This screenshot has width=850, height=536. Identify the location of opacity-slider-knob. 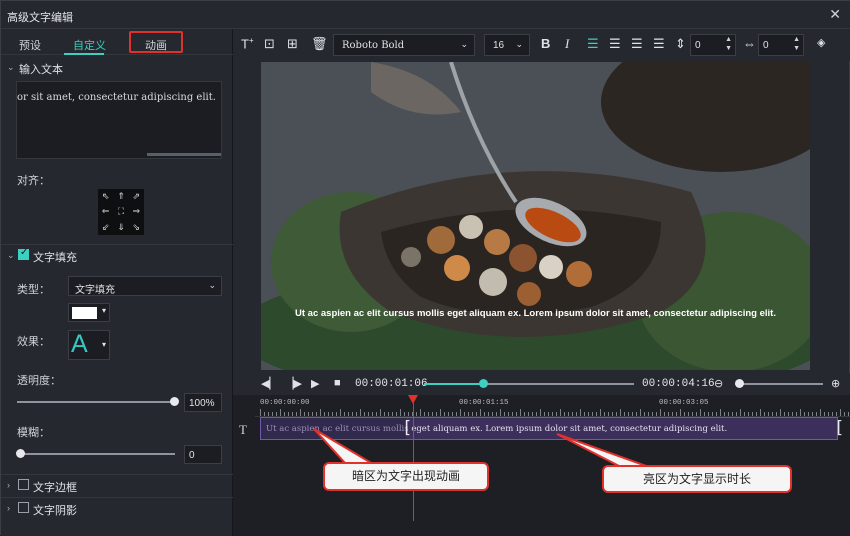
(174, 401).